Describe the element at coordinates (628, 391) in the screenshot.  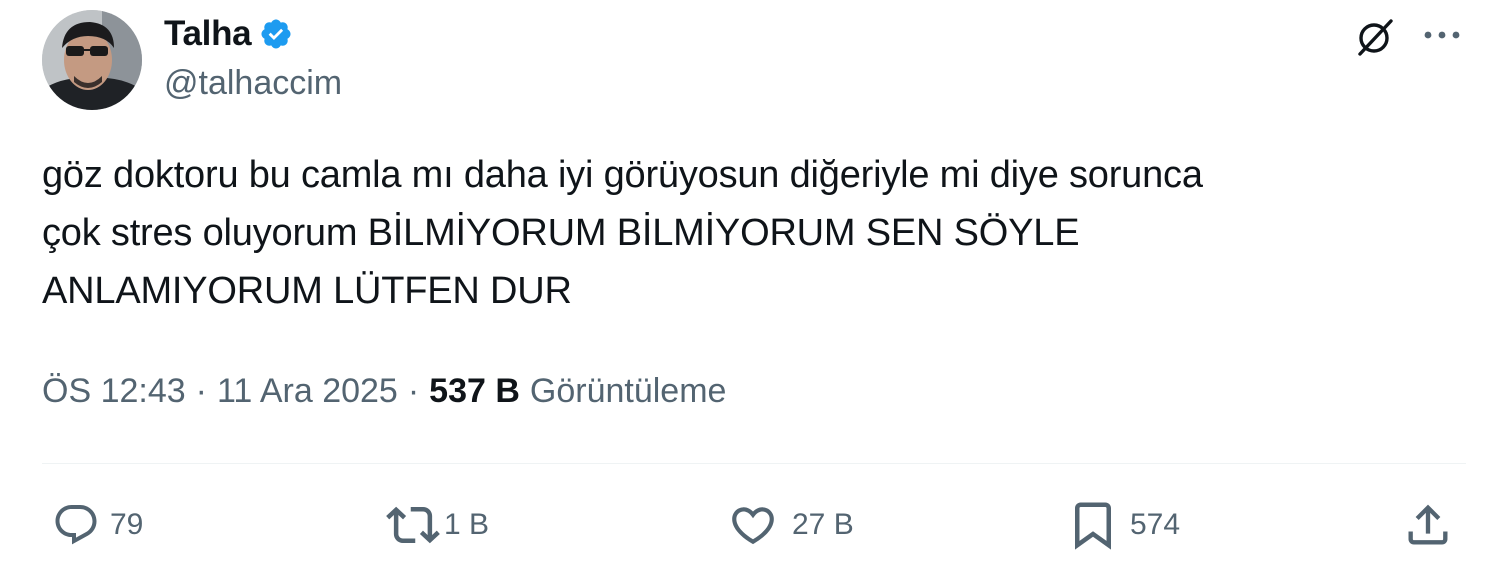
I see `views-label: Görüntüleme` at that location.